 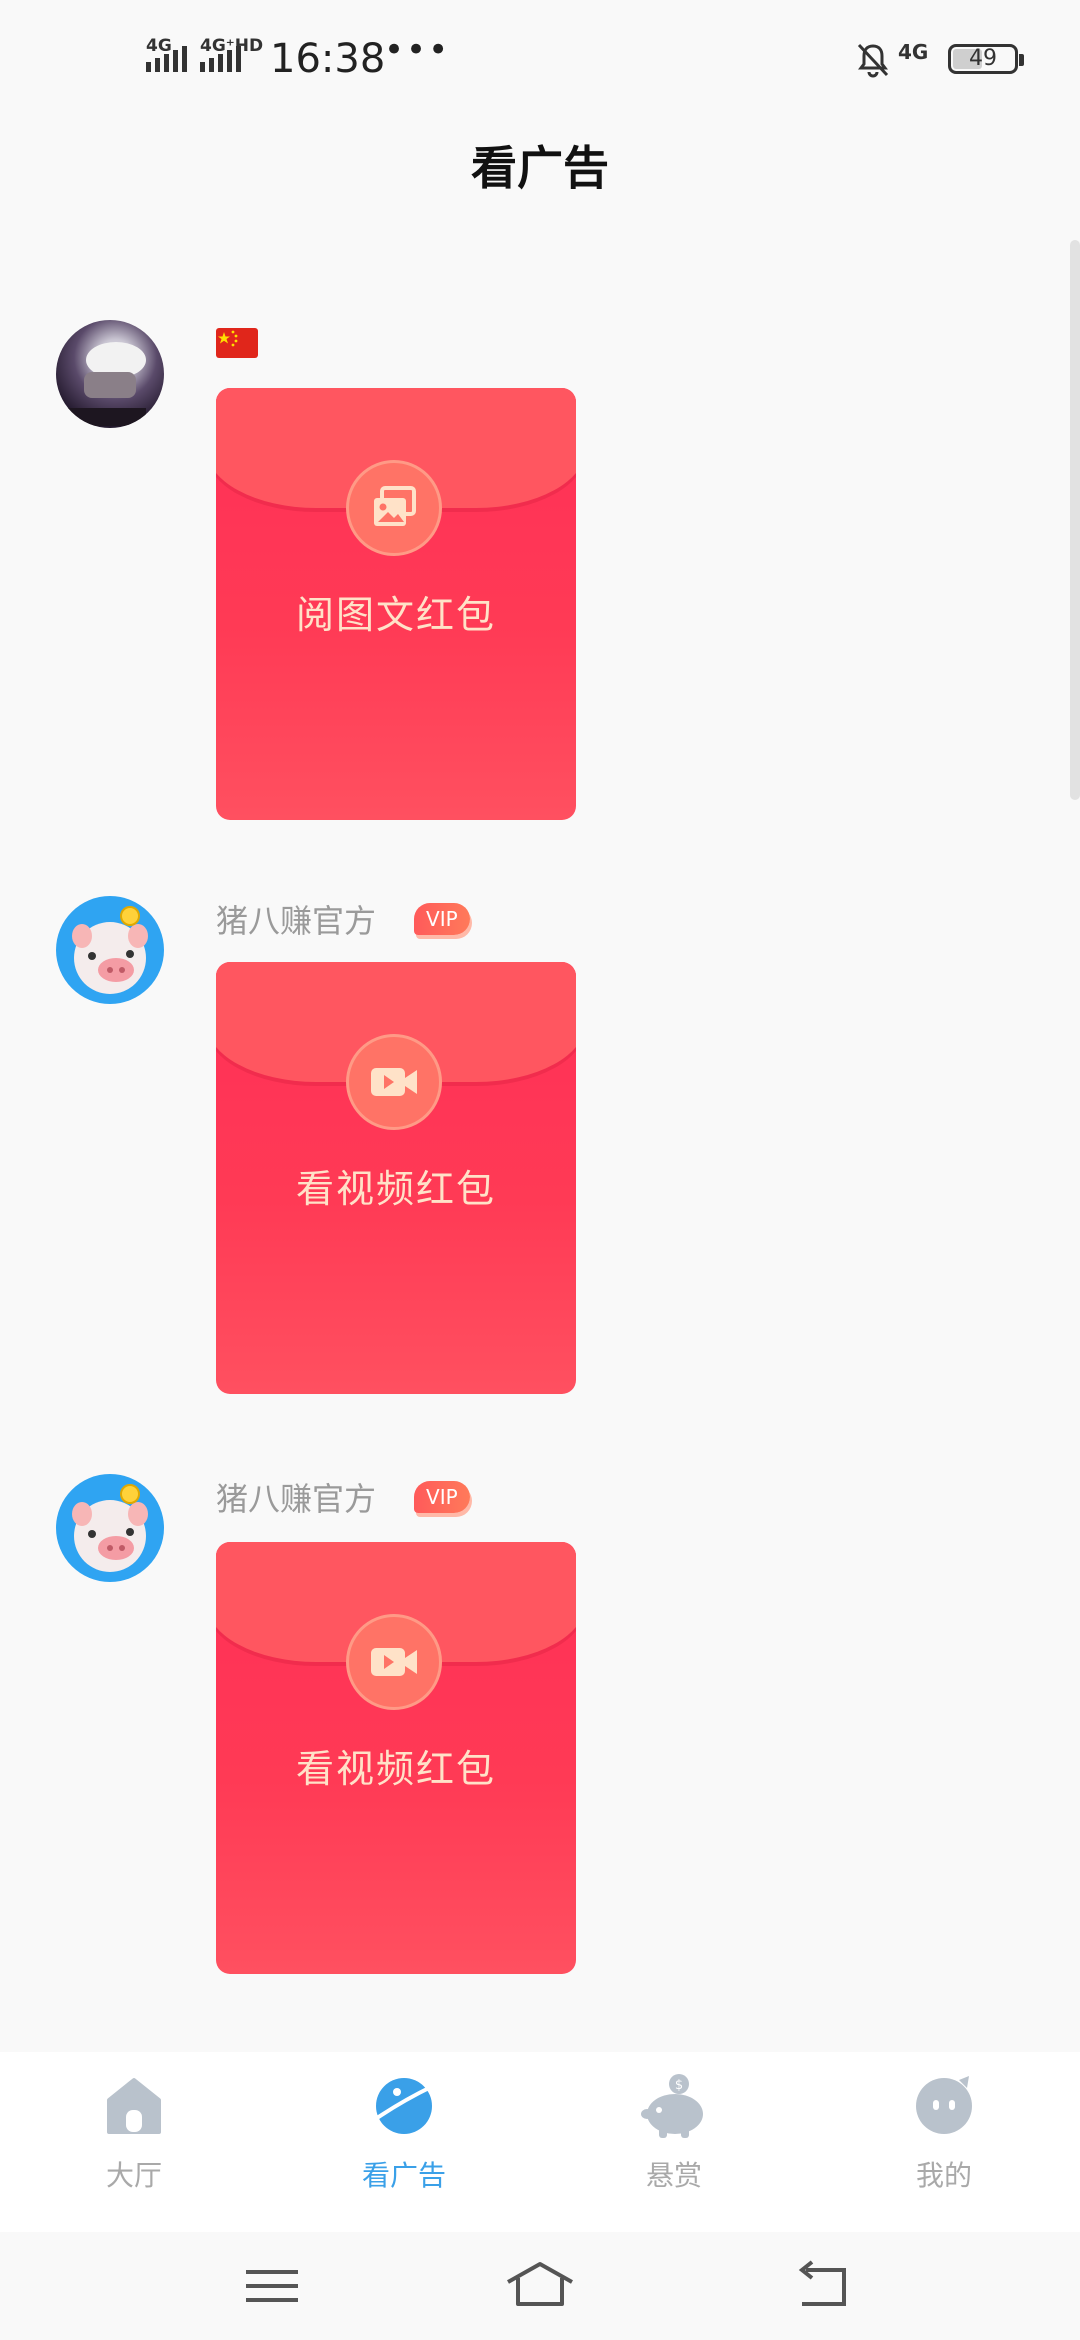 I want to click on image-gallery-icon, so click(x=394, y=508).